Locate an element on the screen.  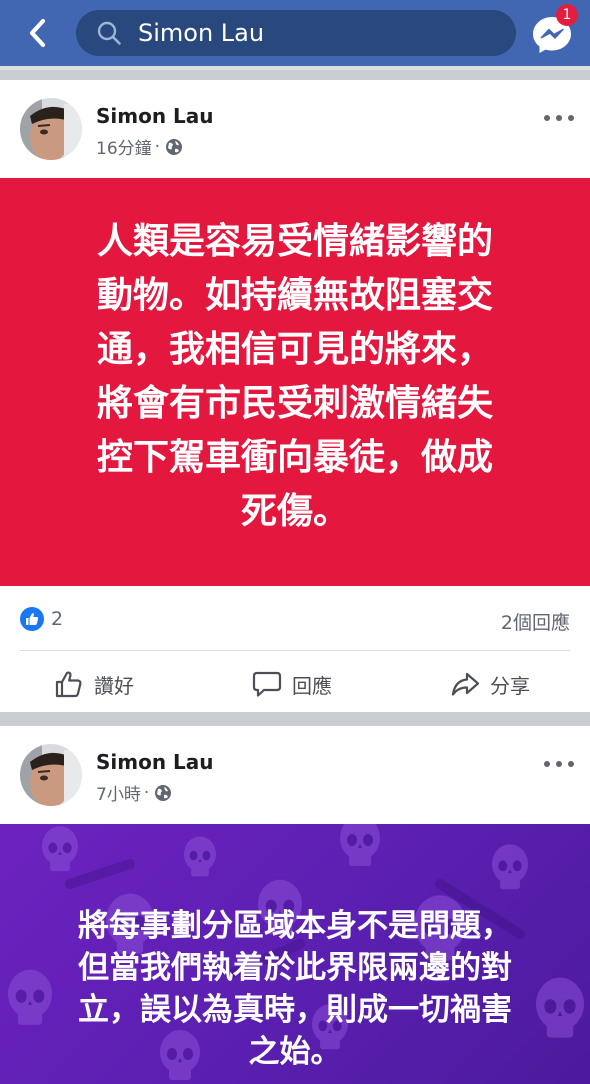
notification-badge: 1 is located at coordinates (567, 15).